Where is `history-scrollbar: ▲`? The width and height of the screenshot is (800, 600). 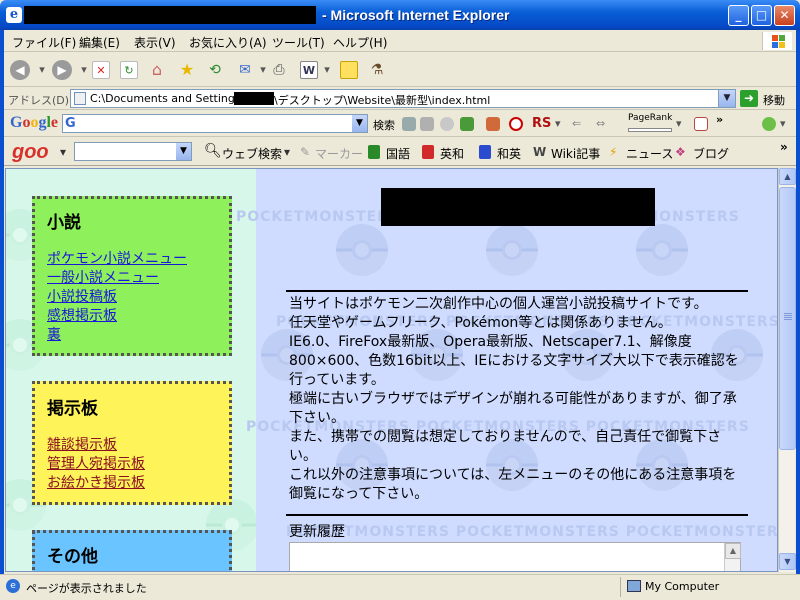 history-scrollbar: ▲ is located at coordinates (732, 557).